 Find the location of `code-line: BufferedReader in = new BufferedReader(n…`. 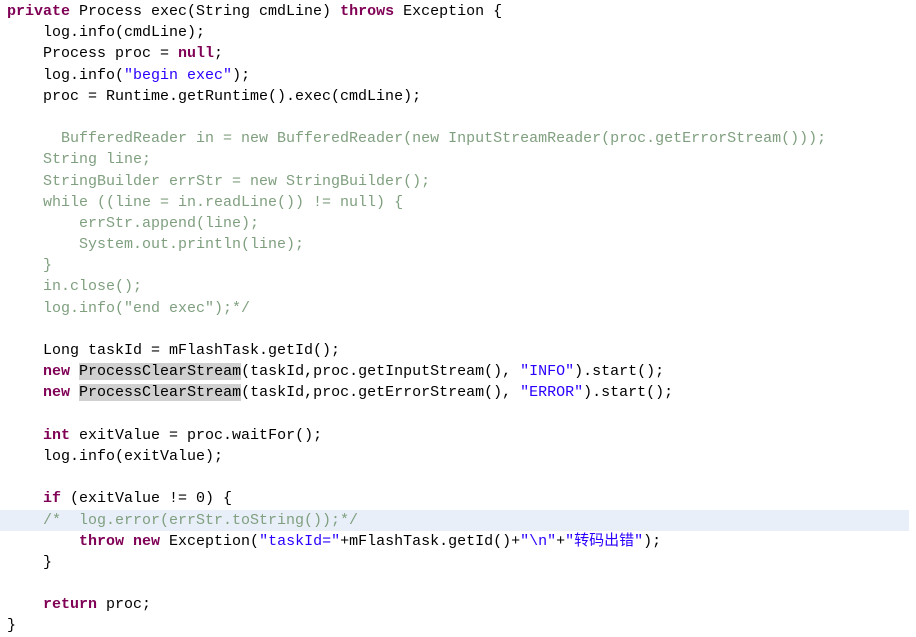

code-line: BufferedReader in = new BufferedReader(n… is located at coordinates (458, 138).